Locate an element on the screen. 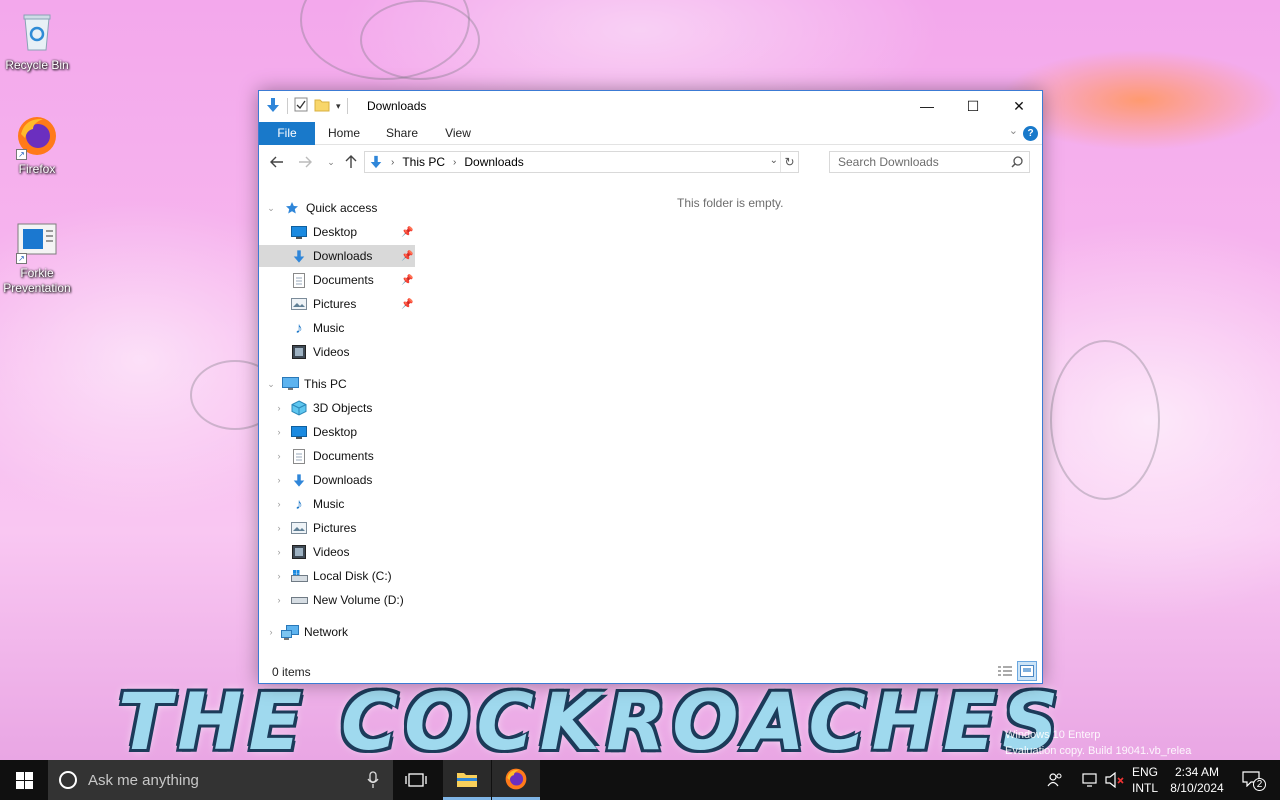 The width and height of the screenshot is (1280, 800). help-icon: ? is located at coordinates (1030, 133).